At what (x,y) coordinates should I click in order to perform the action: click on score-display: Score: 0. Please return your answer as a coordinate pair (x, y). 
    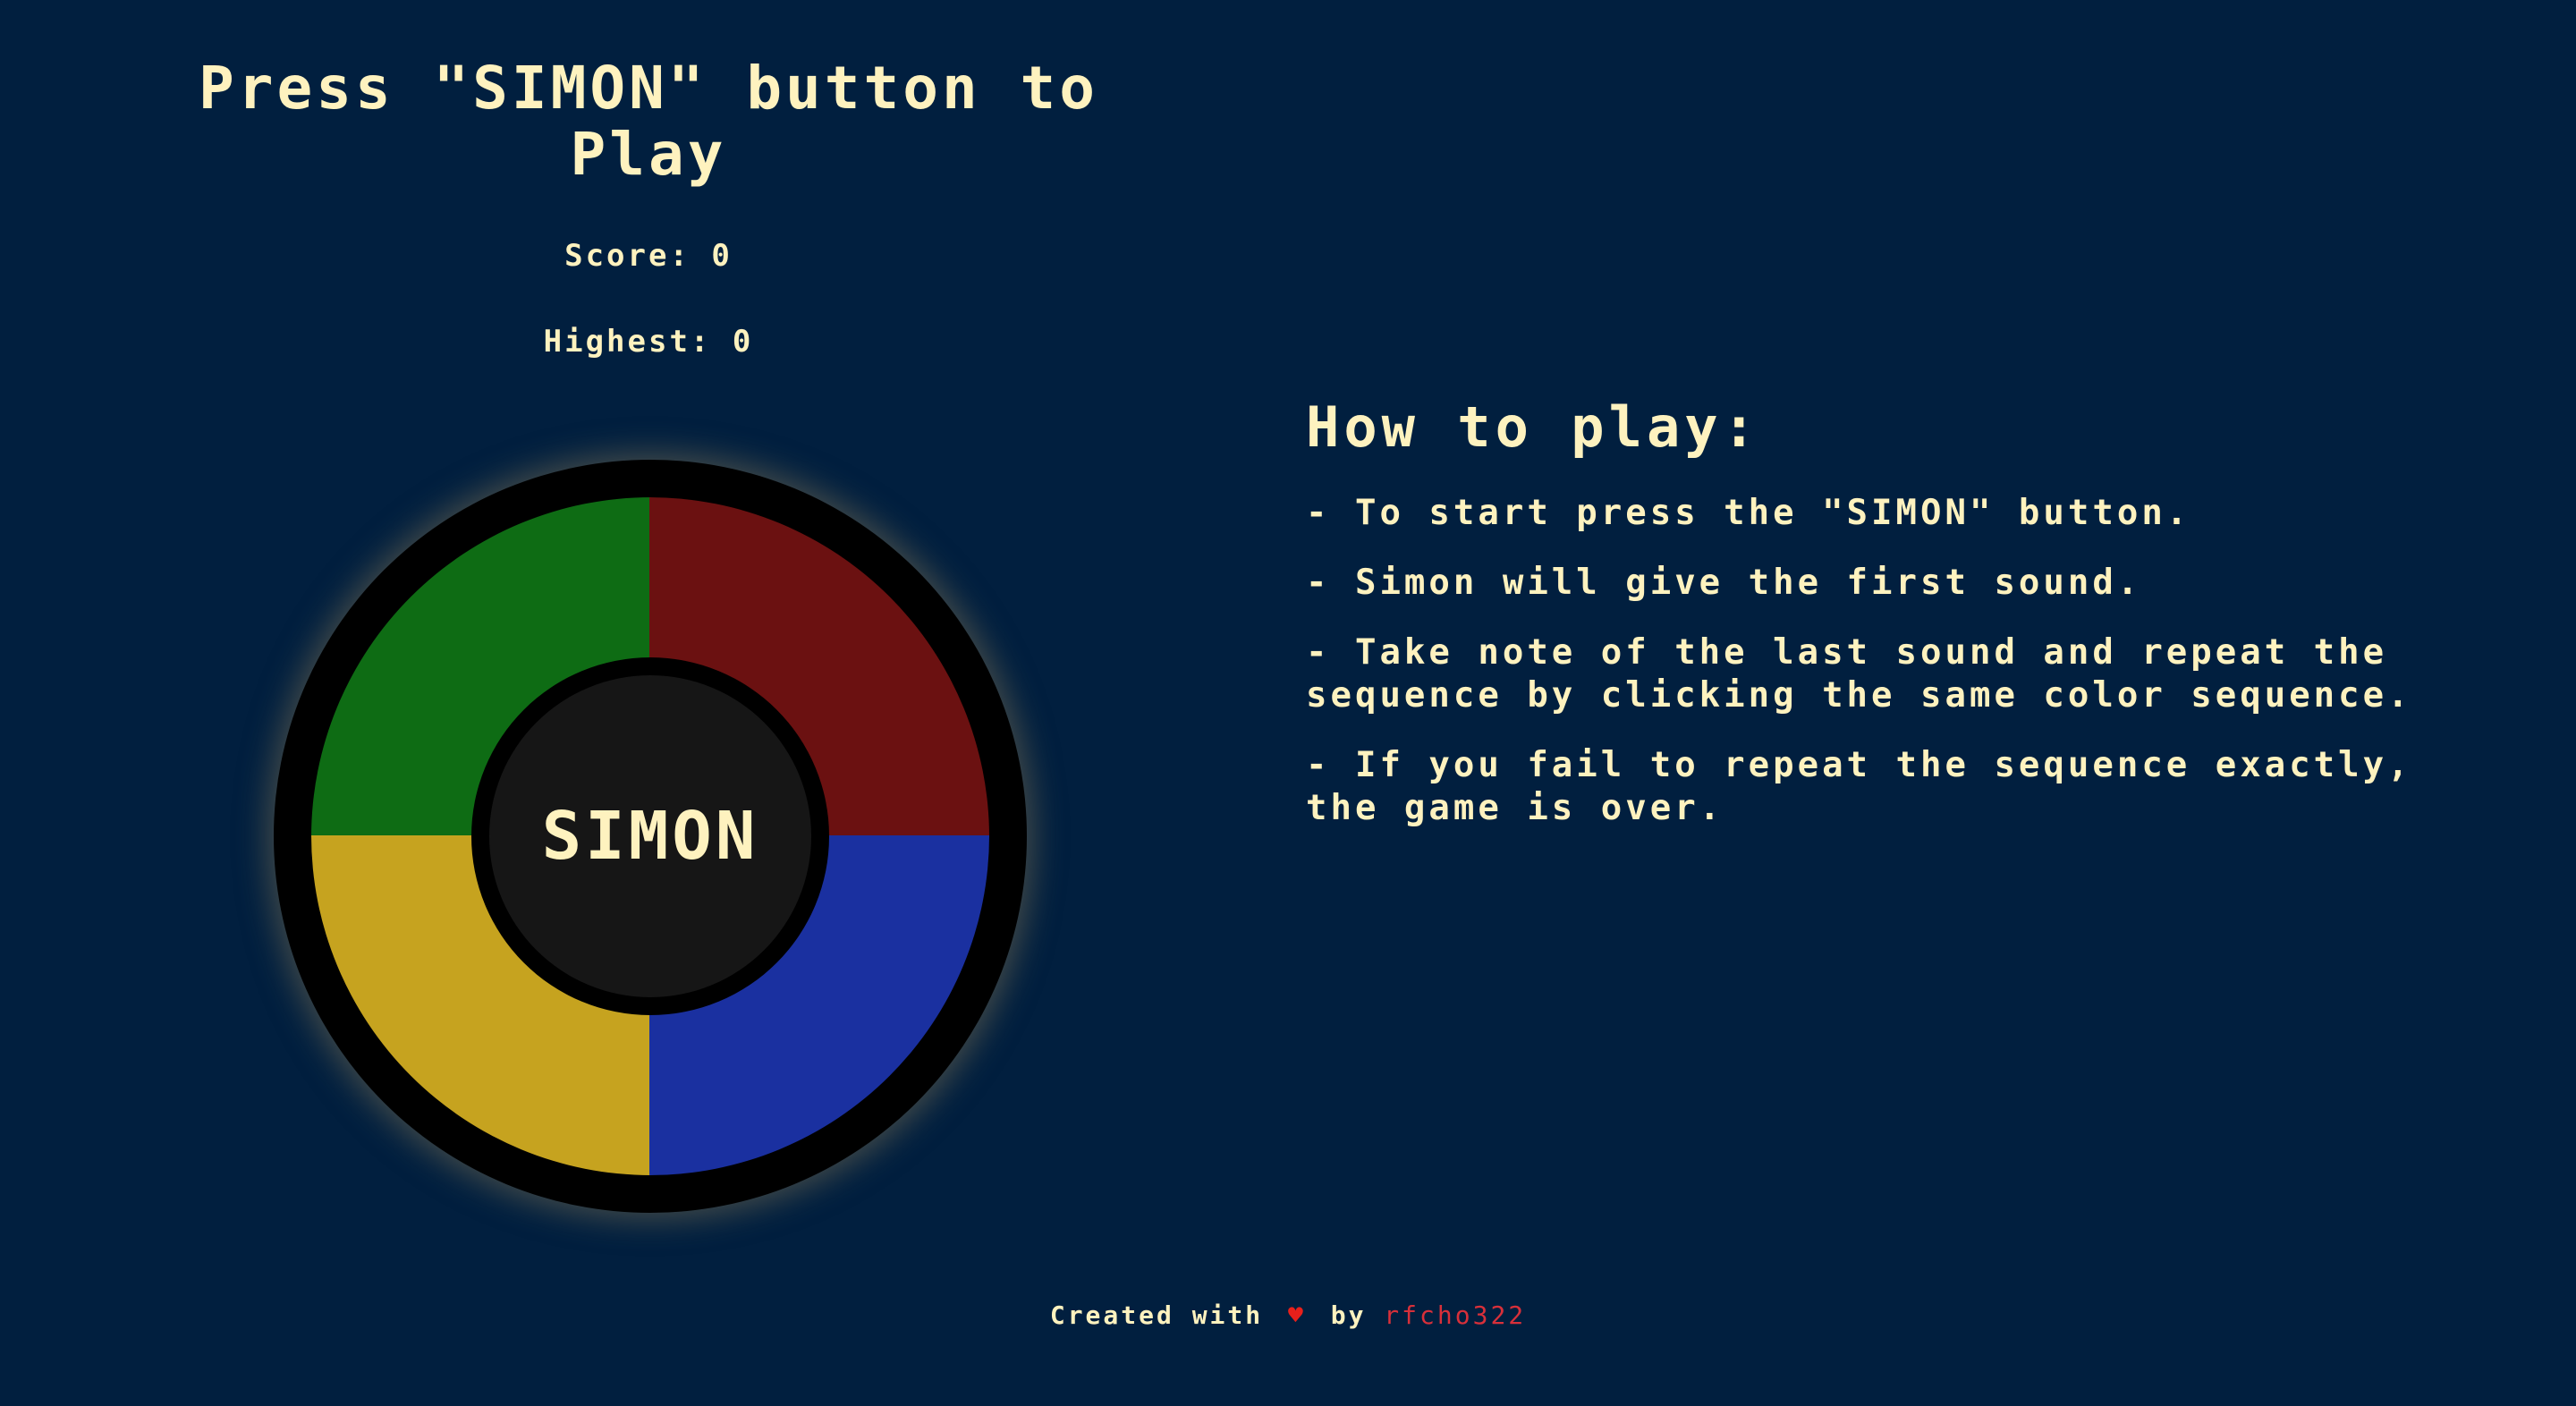
    Looking at the image, I should click on (648, 256).